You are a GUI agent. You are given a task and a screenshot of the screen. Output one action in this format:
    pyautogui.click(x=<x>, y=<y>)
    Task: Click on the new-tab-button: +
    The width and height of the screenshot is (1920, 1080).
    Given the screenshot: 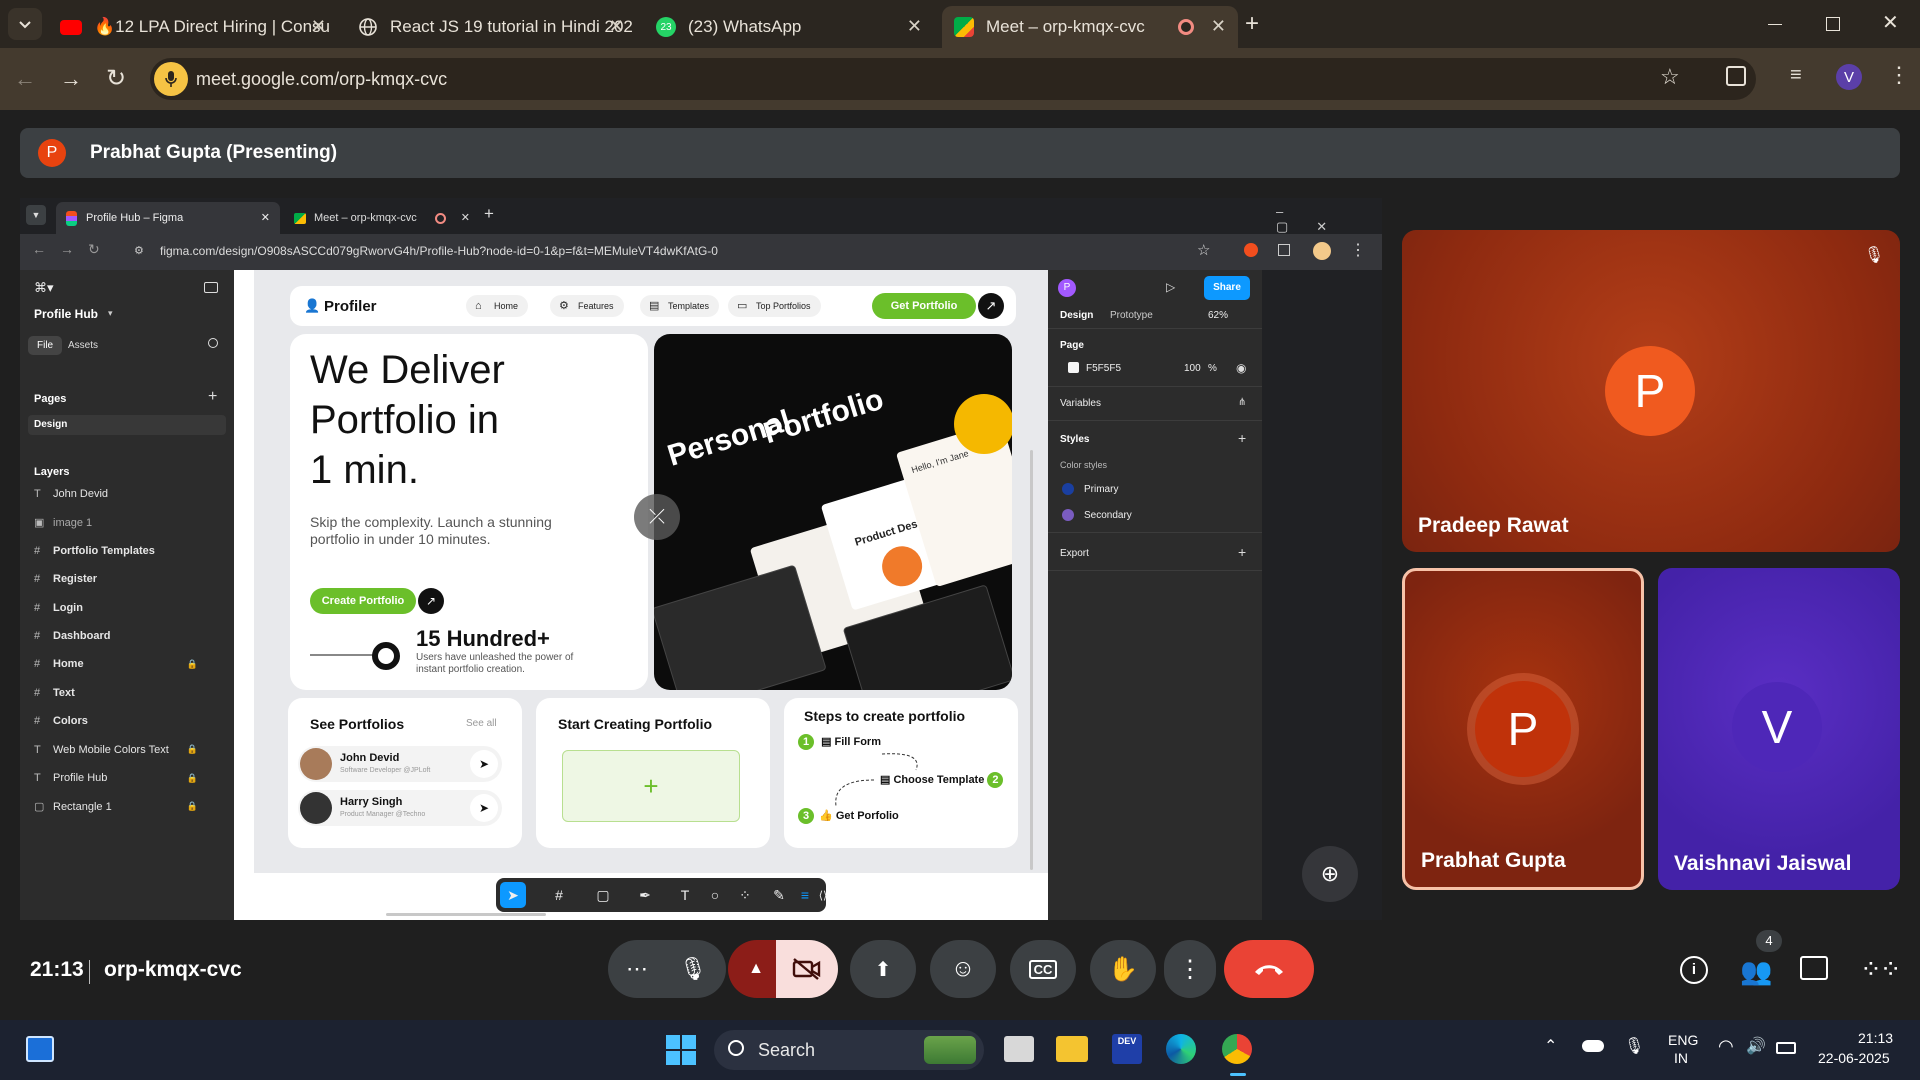 What is the action you would take?
    pyautogui.click(x=1252, y=24)
    